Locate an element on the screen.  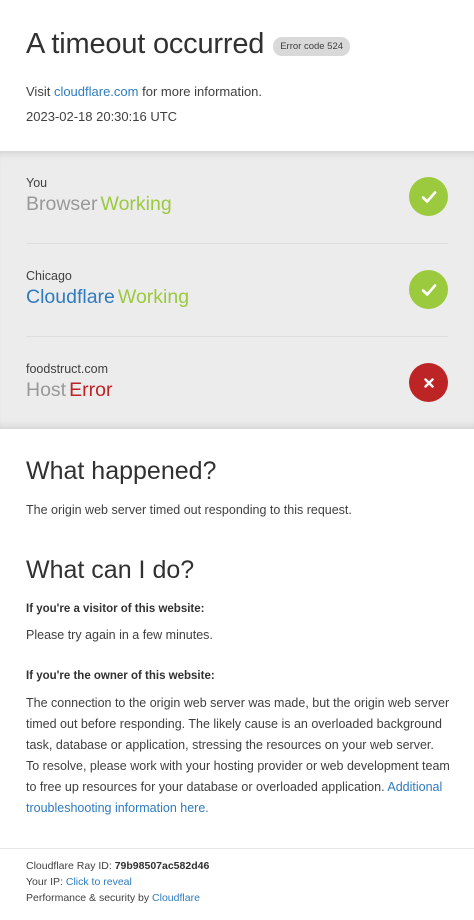
cloudflare-link: cloudflare.com is located at coordinates (96, 91).